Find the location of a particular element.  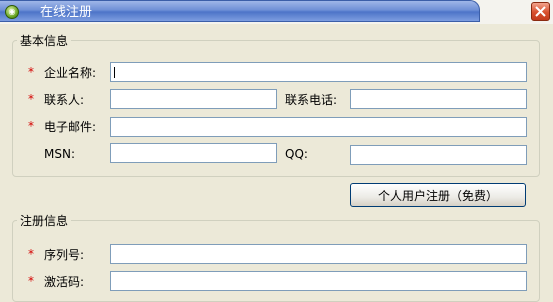

basic-info-legend: 基本信息 is located at coordinates (44, 41).